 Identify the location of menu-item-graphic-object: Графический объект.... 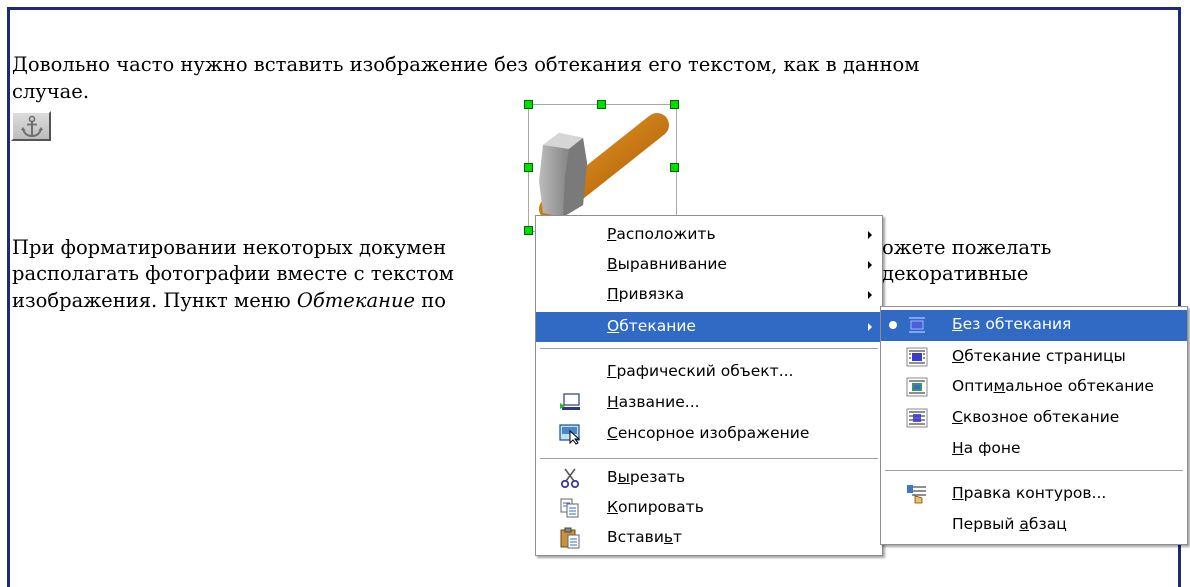
(709, 372).